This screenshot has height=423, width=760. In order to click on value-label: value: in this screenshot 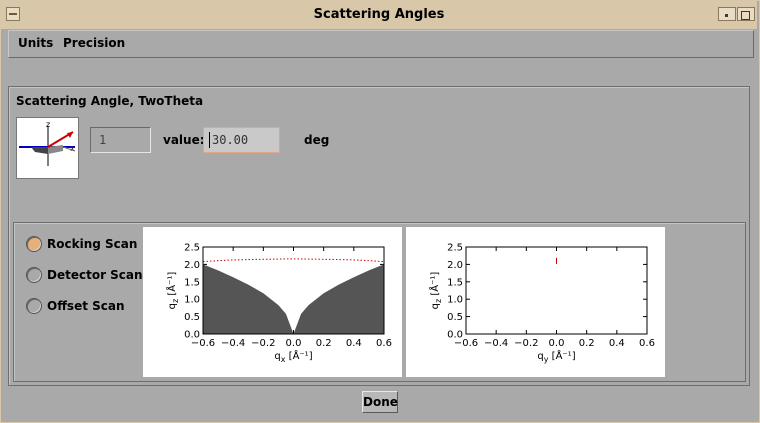, I will do `click(184, 140)`.